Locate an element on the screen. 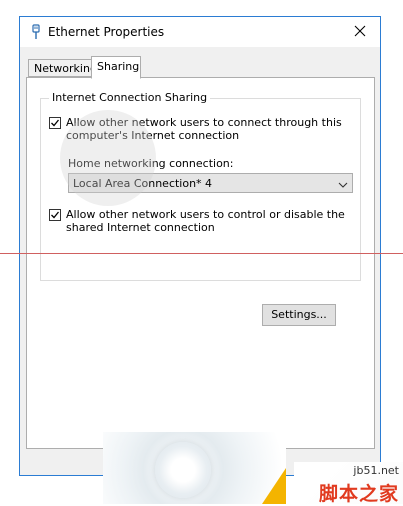 This screenshot has height=506, width=403. tab-sharing: Sharing is located at coordinates (116, 67).